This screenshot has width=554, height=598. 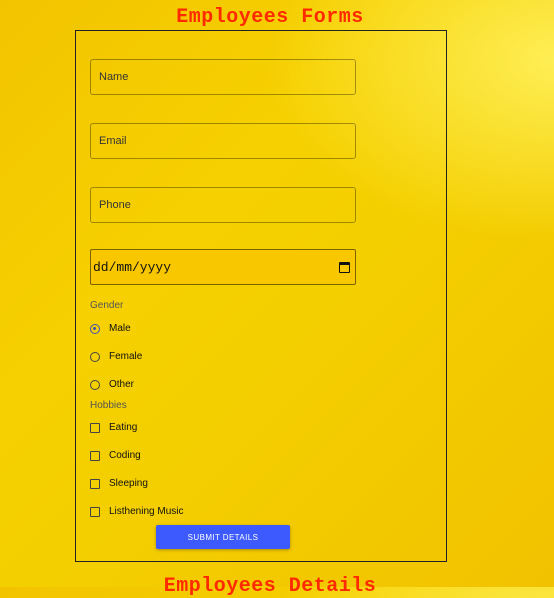 I want to click on gender-option-label: Female, so click(x=126, y=356).